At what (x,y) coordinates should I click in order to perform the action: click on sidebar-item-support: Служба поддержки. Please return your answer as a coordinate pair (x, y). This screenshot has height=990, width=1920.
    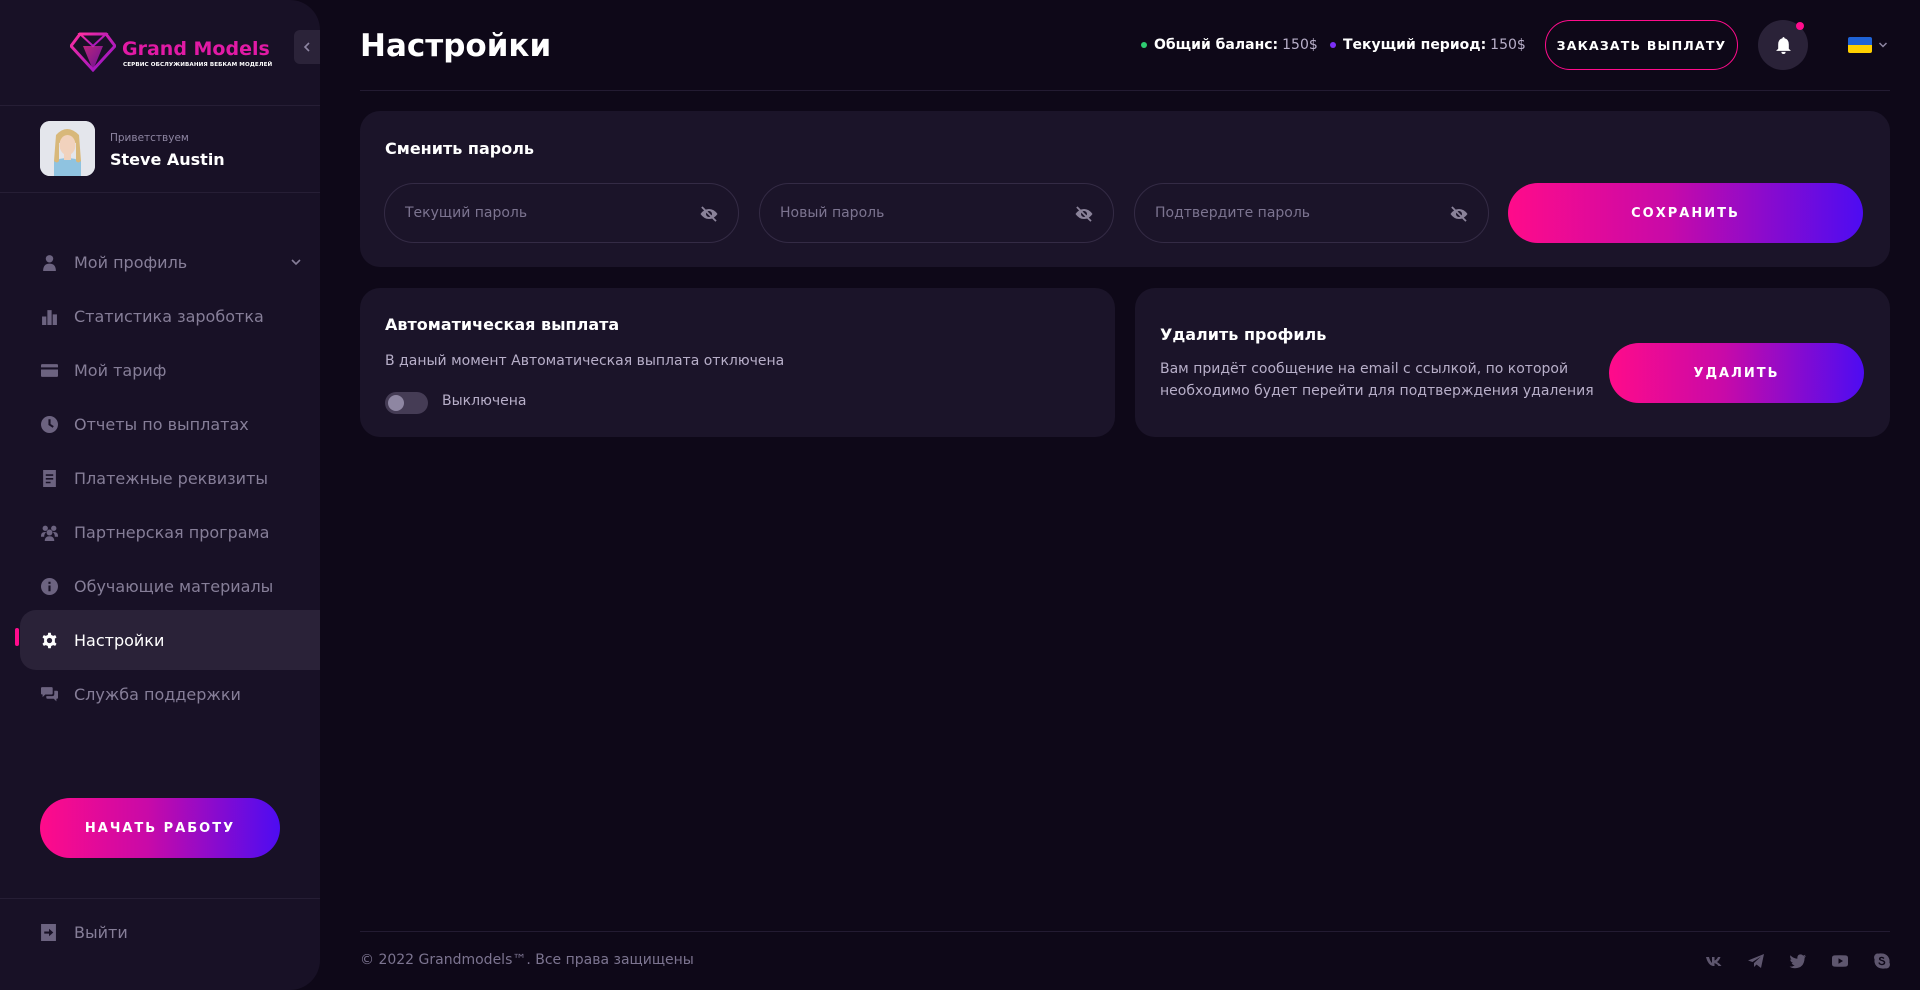
    Looking at the image, I should click on (170, 694).